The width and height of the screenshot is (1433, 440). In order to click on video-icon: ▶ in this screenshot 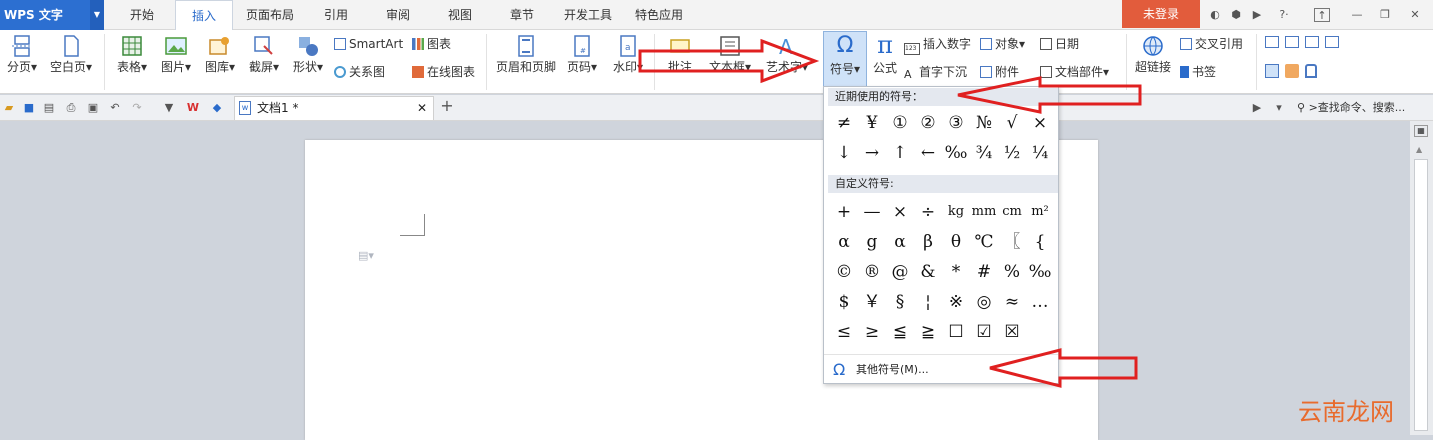, I will do `click(1257, 108)`.